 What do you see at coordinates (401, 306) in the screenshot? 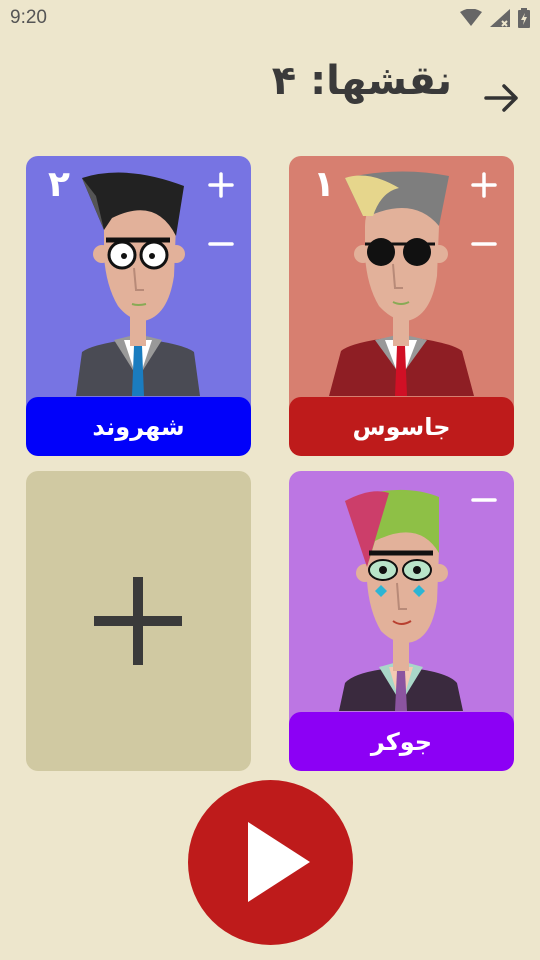
I see `role-card-spy: ۱ جاسوس` at bounding box center [401, 306].